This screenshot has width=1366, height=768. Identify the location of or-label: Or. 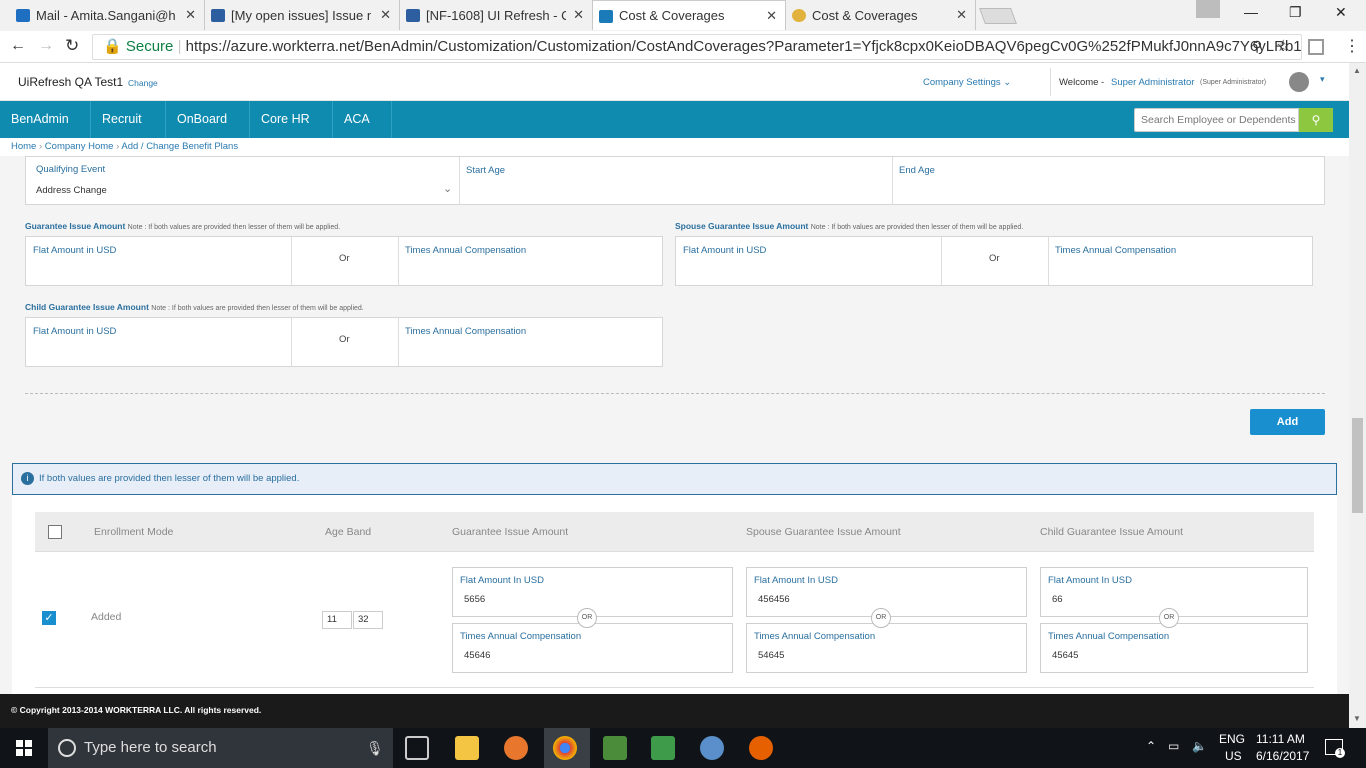
(994, 258).